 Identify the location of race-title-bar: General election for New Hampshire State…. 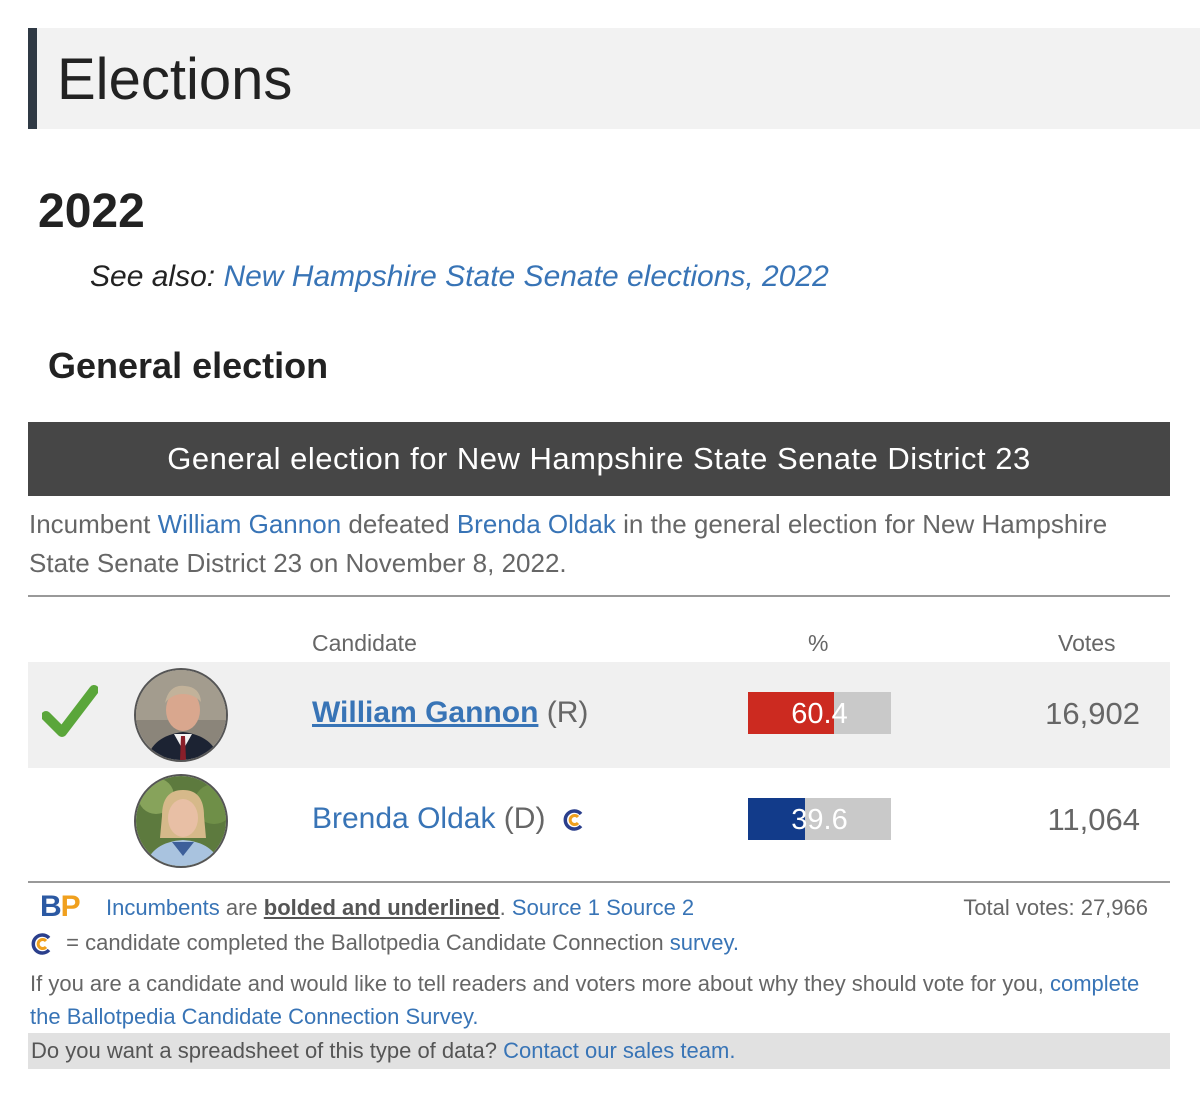
(599, 459).